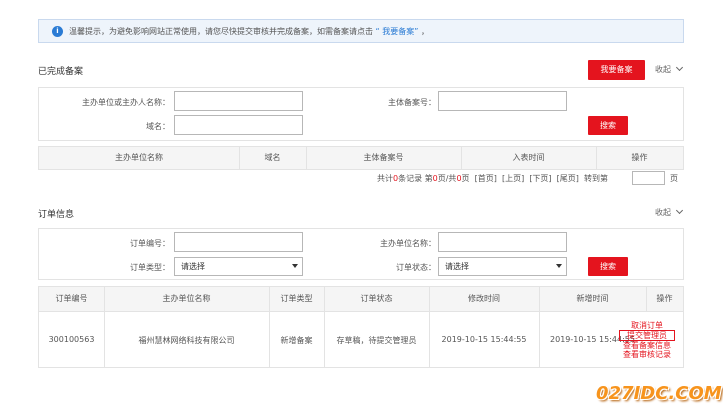  I want to click on pager: 共计0条记录 第0页/共0页 [首页] [上页] [下页] [尾页] 转到第, so click(492, 178).